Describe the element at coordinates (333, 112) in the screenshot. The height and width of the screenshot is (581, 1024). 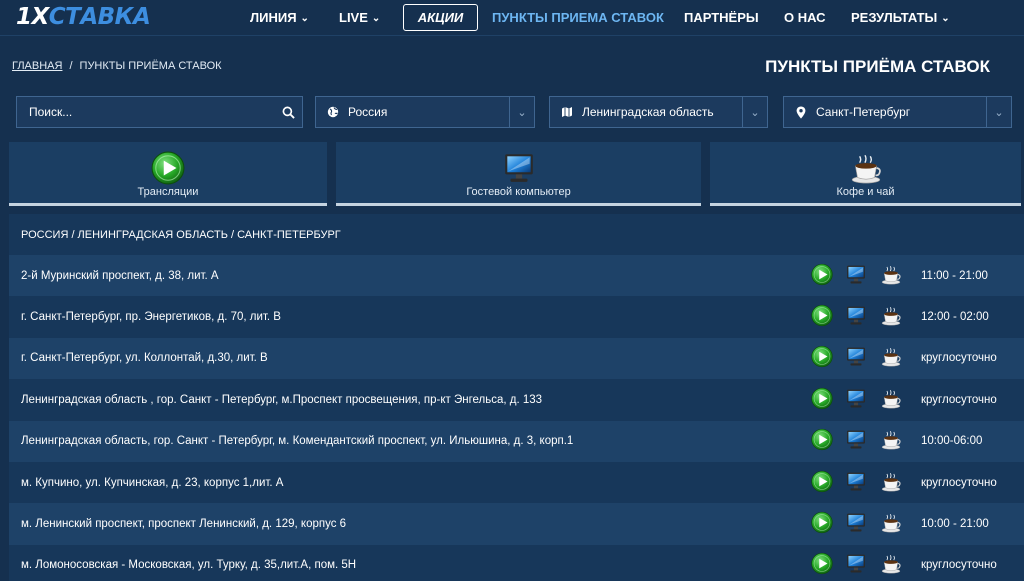
I see `globe-icon` at that location.